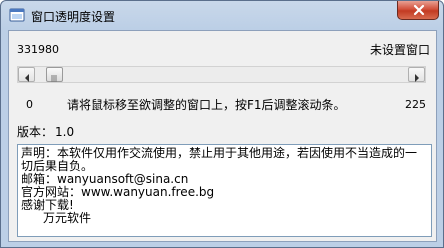  I want to click on transparency-scrollbar, so click(221, 74).